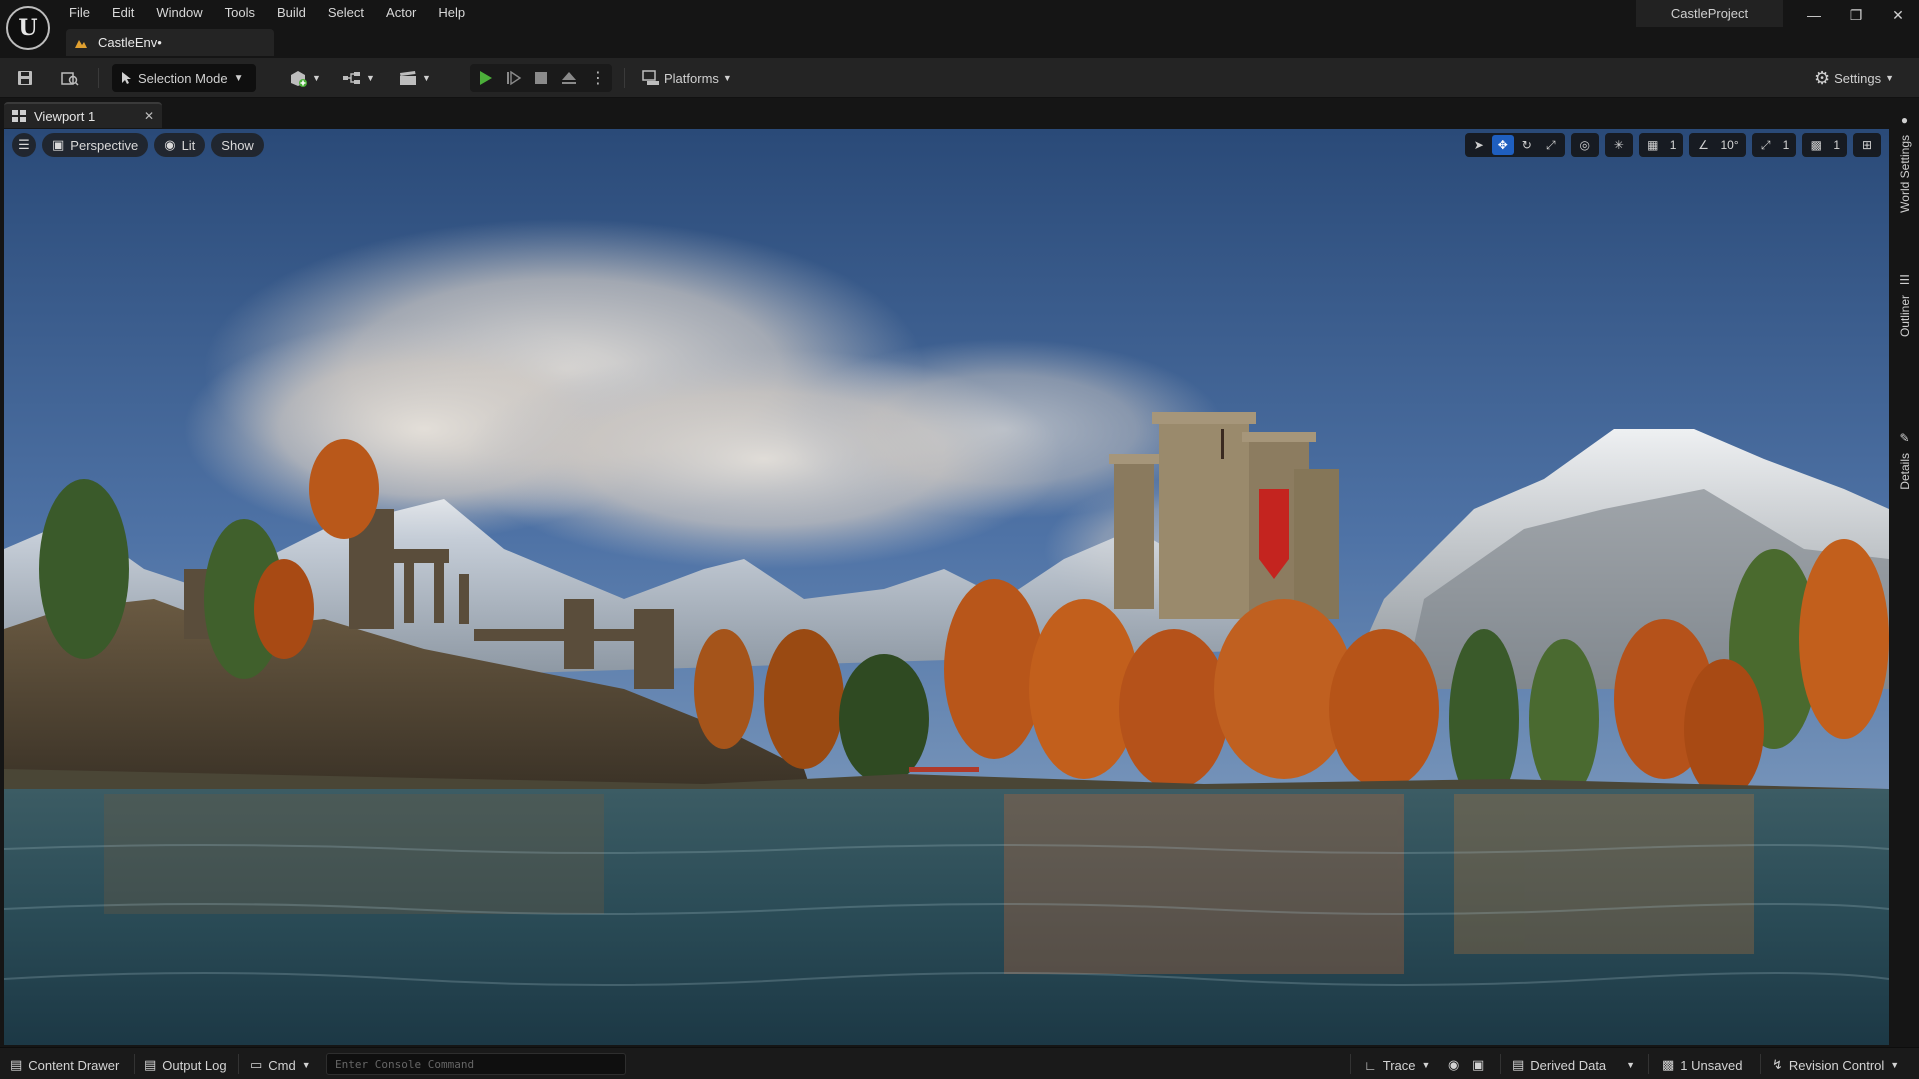 This screenshot has height=1079, width=1919. Describe the element at coordinates (1661, 145) in the screenshot. I see `grid-snap-group: ▦ 1` at that location.